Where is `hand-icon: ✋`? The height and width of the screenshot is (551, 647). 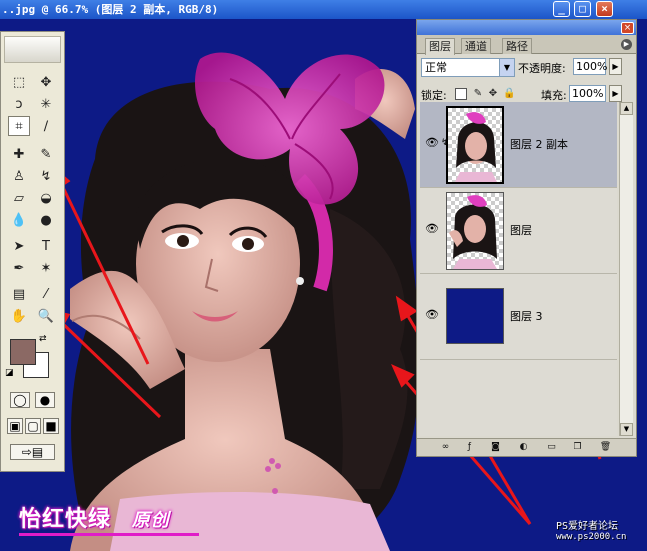
hand-icon: ✋ is located at coordinates (19, 316).